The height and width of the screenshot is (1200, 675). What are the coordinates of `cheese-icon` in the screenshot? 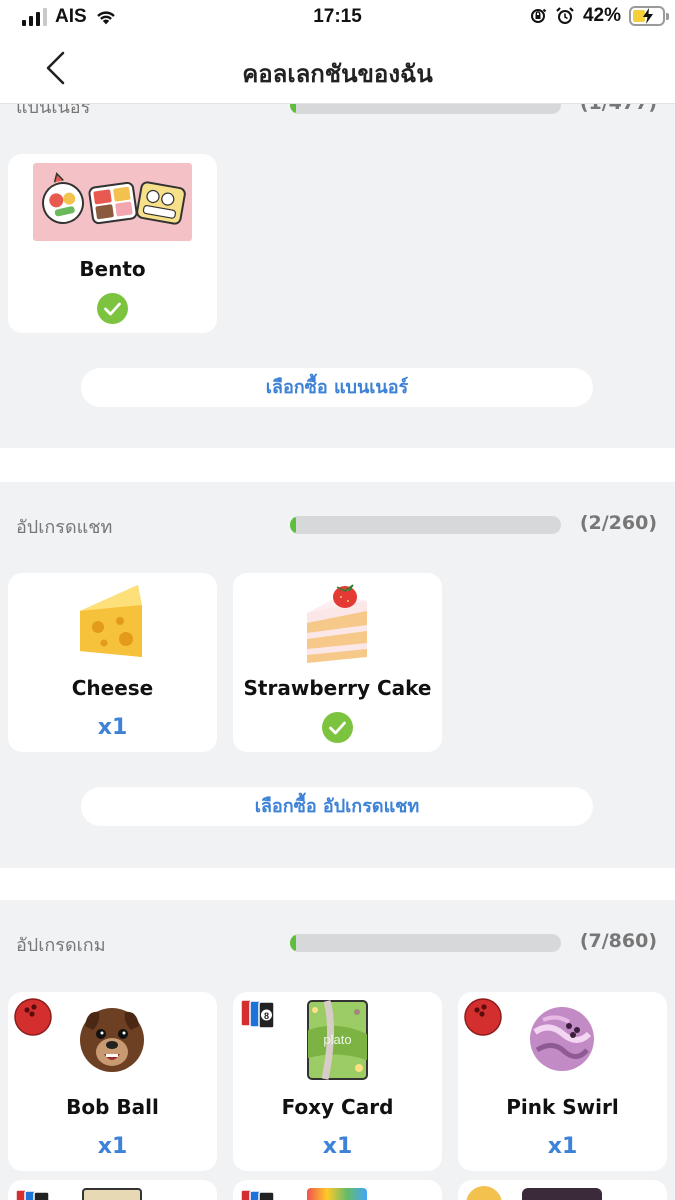 It's located at (111, 621).